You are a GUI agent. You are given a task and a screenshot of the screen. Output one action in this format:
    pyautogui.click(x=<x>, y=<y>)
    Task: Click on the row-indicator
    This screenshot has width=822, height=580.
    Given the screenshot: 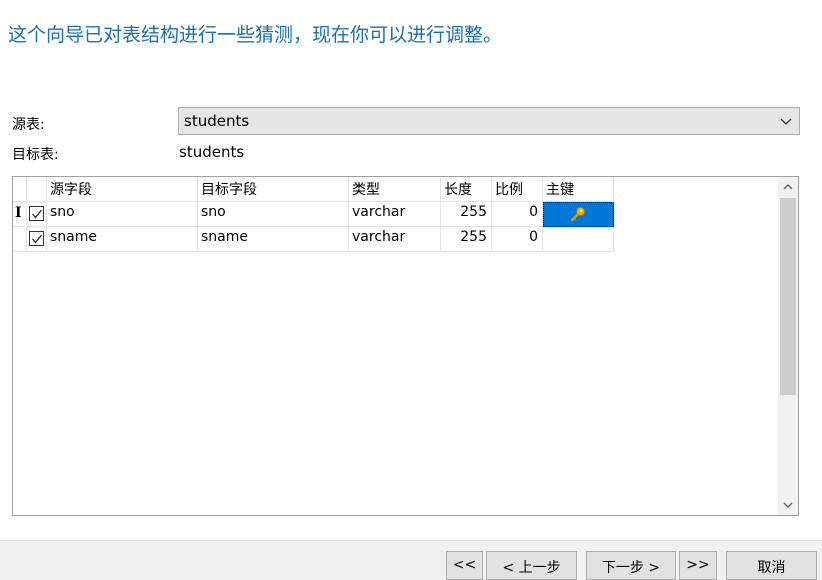 What is the action you would take?
    pyautogui.click(x=20, y=239)
    